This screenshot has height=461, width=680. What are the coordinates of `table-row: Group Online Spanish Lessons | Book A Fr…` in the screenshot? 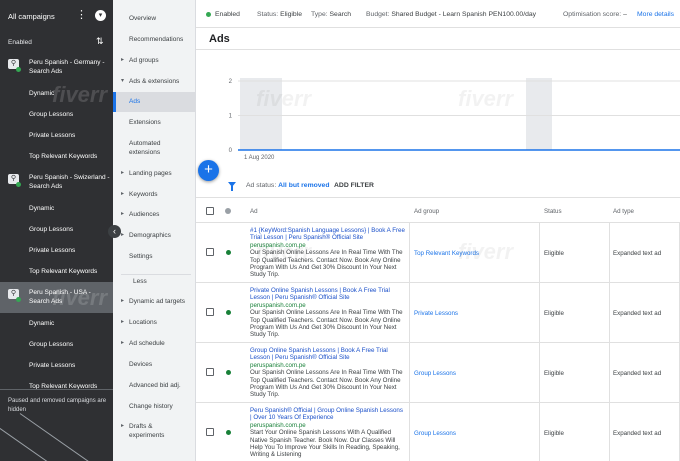 It's located at (438, 373).